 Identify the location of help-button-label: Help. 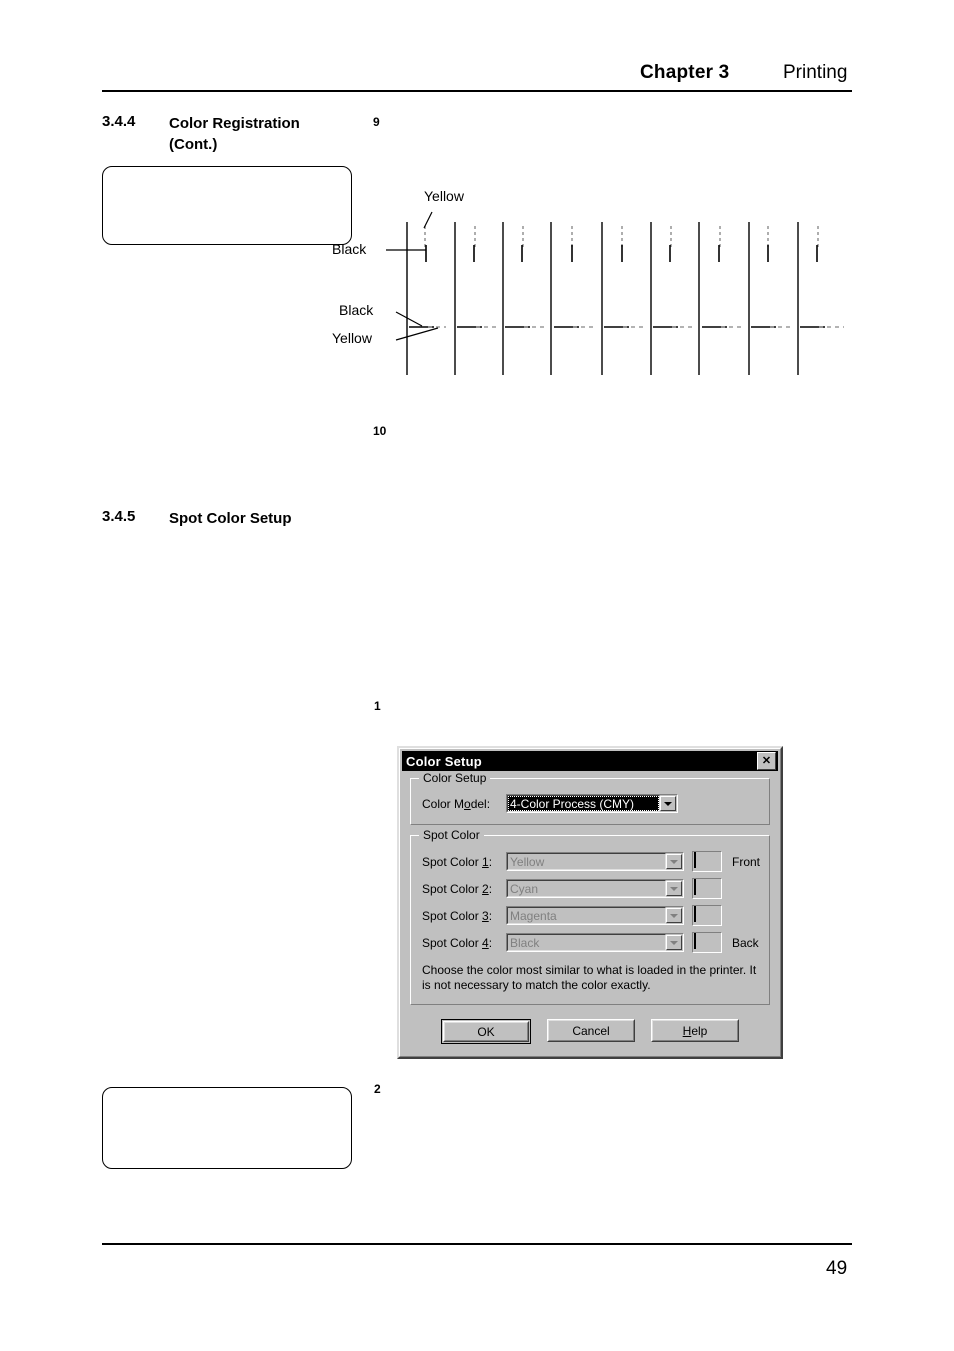
(695, 1030).